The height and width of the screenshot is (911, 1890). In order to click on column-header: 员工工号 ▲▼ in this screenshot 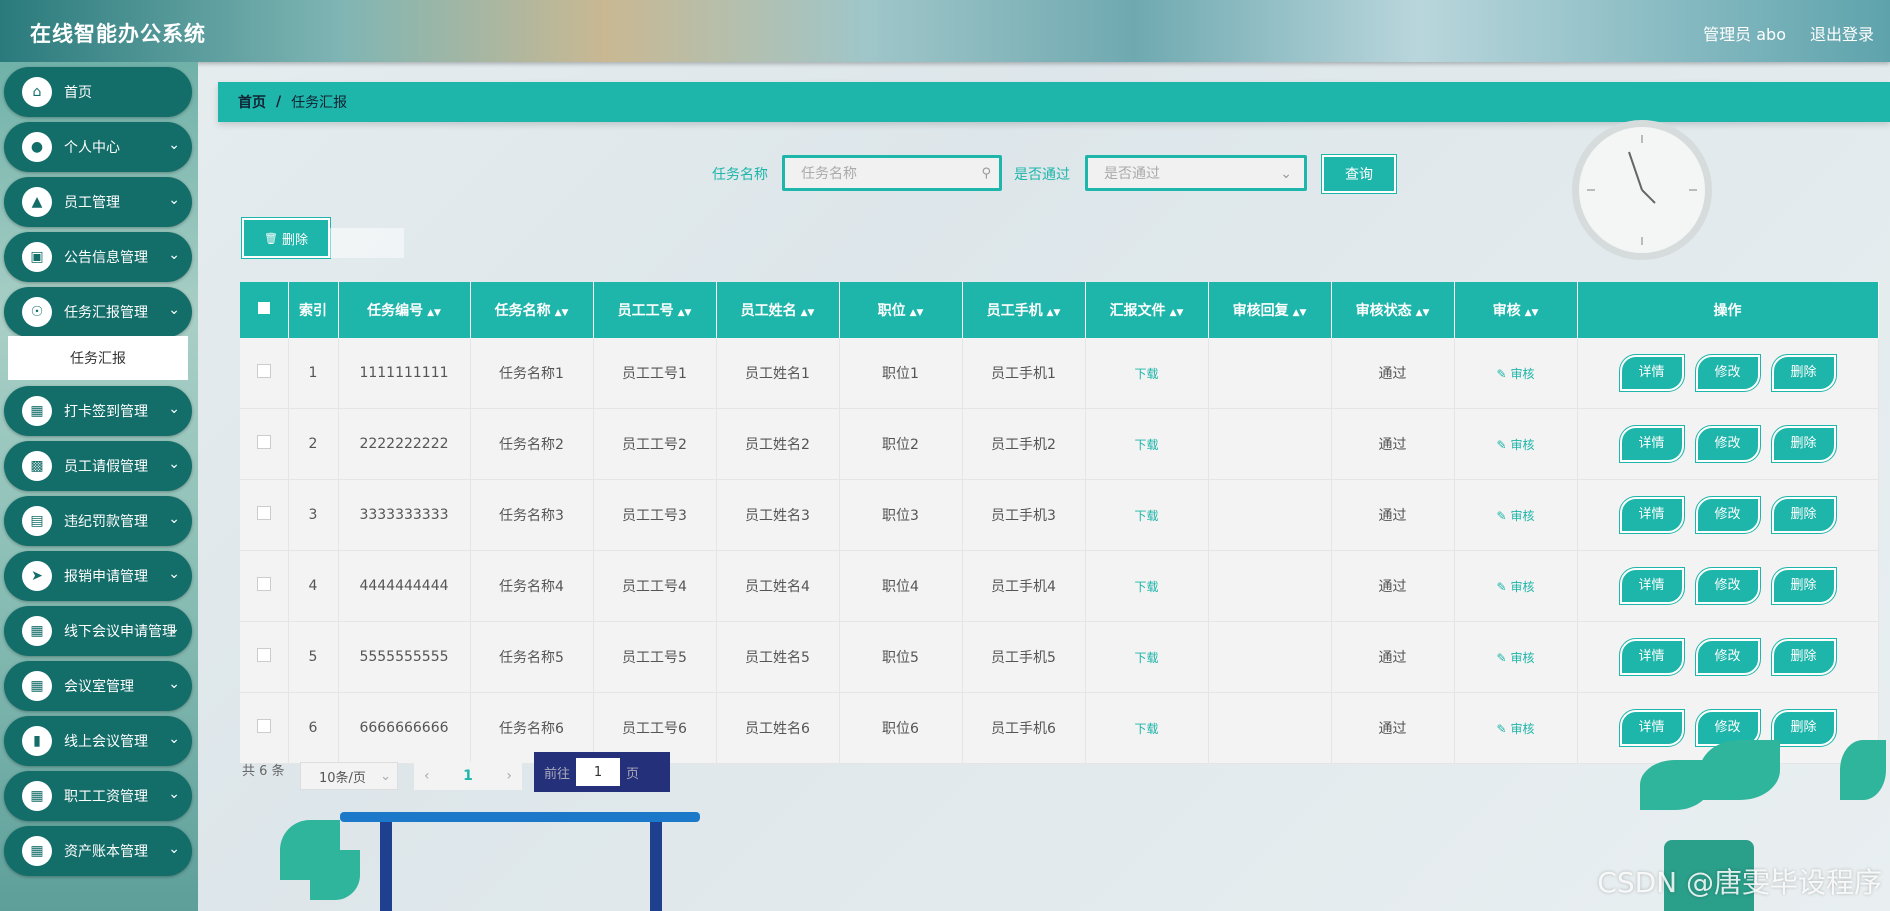, I will do `click(655, 310)`.